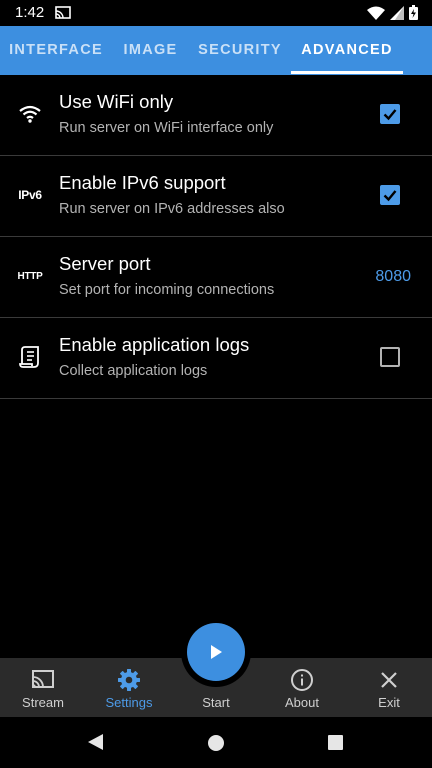  Describe the element at coordinates (167, 290) in the screenshot. I see `setting-subtitle: Set port for incoming connections` at that location.